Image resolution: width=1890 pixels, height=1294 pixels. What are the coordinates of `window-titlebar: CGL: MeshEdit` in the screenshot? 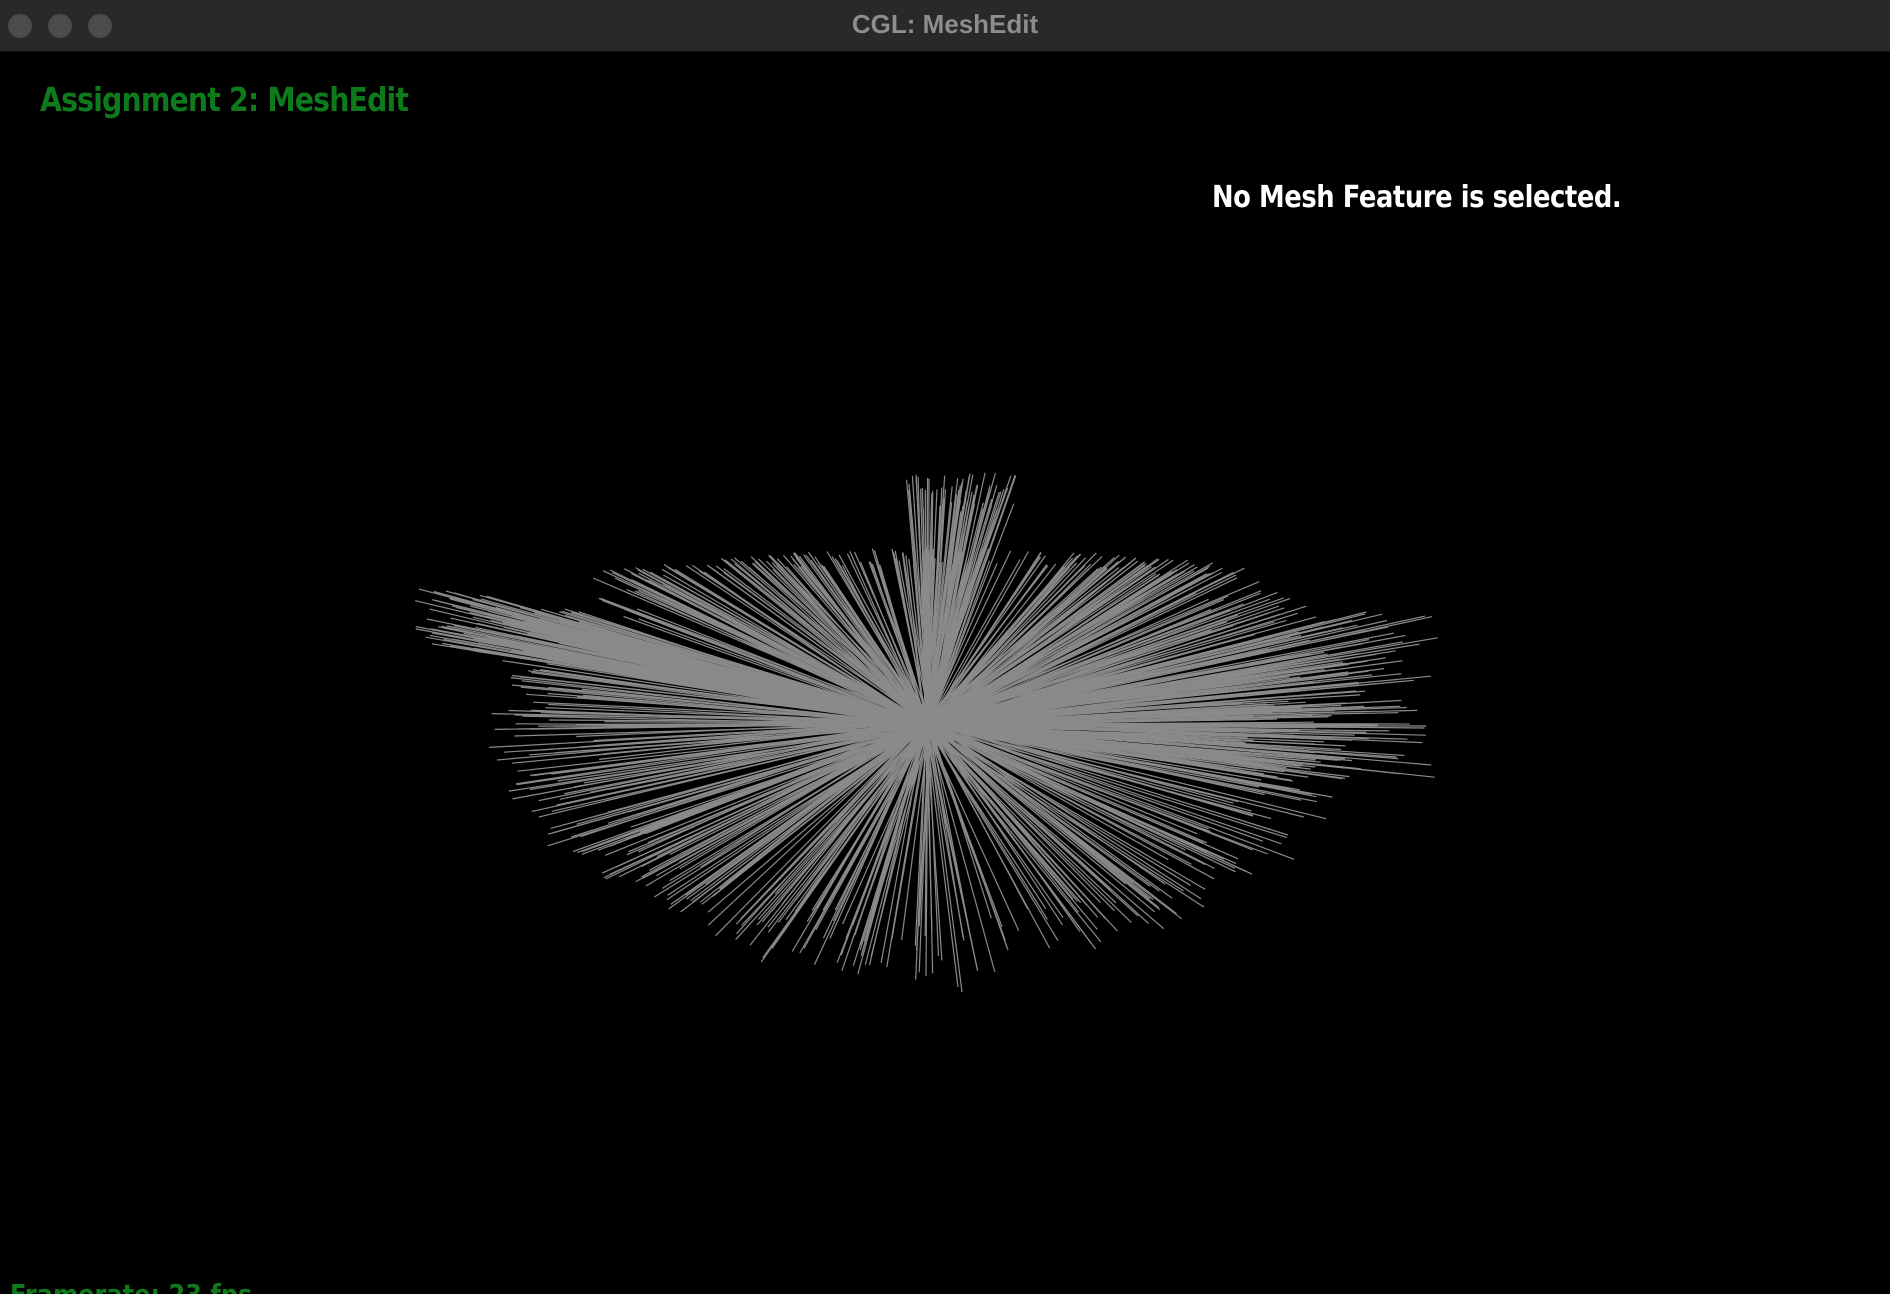 It's located at (945, 26).